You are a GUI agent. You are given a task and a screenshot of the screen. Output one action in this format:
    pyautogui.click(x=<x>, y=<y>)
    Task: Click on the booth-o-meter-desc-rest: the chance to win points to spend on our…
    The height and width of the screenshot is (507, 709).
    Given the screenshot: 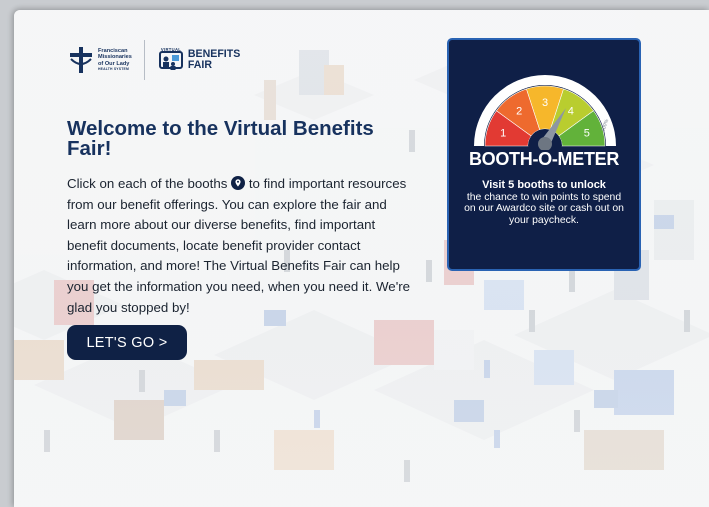 What is the action you would take?
    pyautogui.click(x=544, y=208)
    